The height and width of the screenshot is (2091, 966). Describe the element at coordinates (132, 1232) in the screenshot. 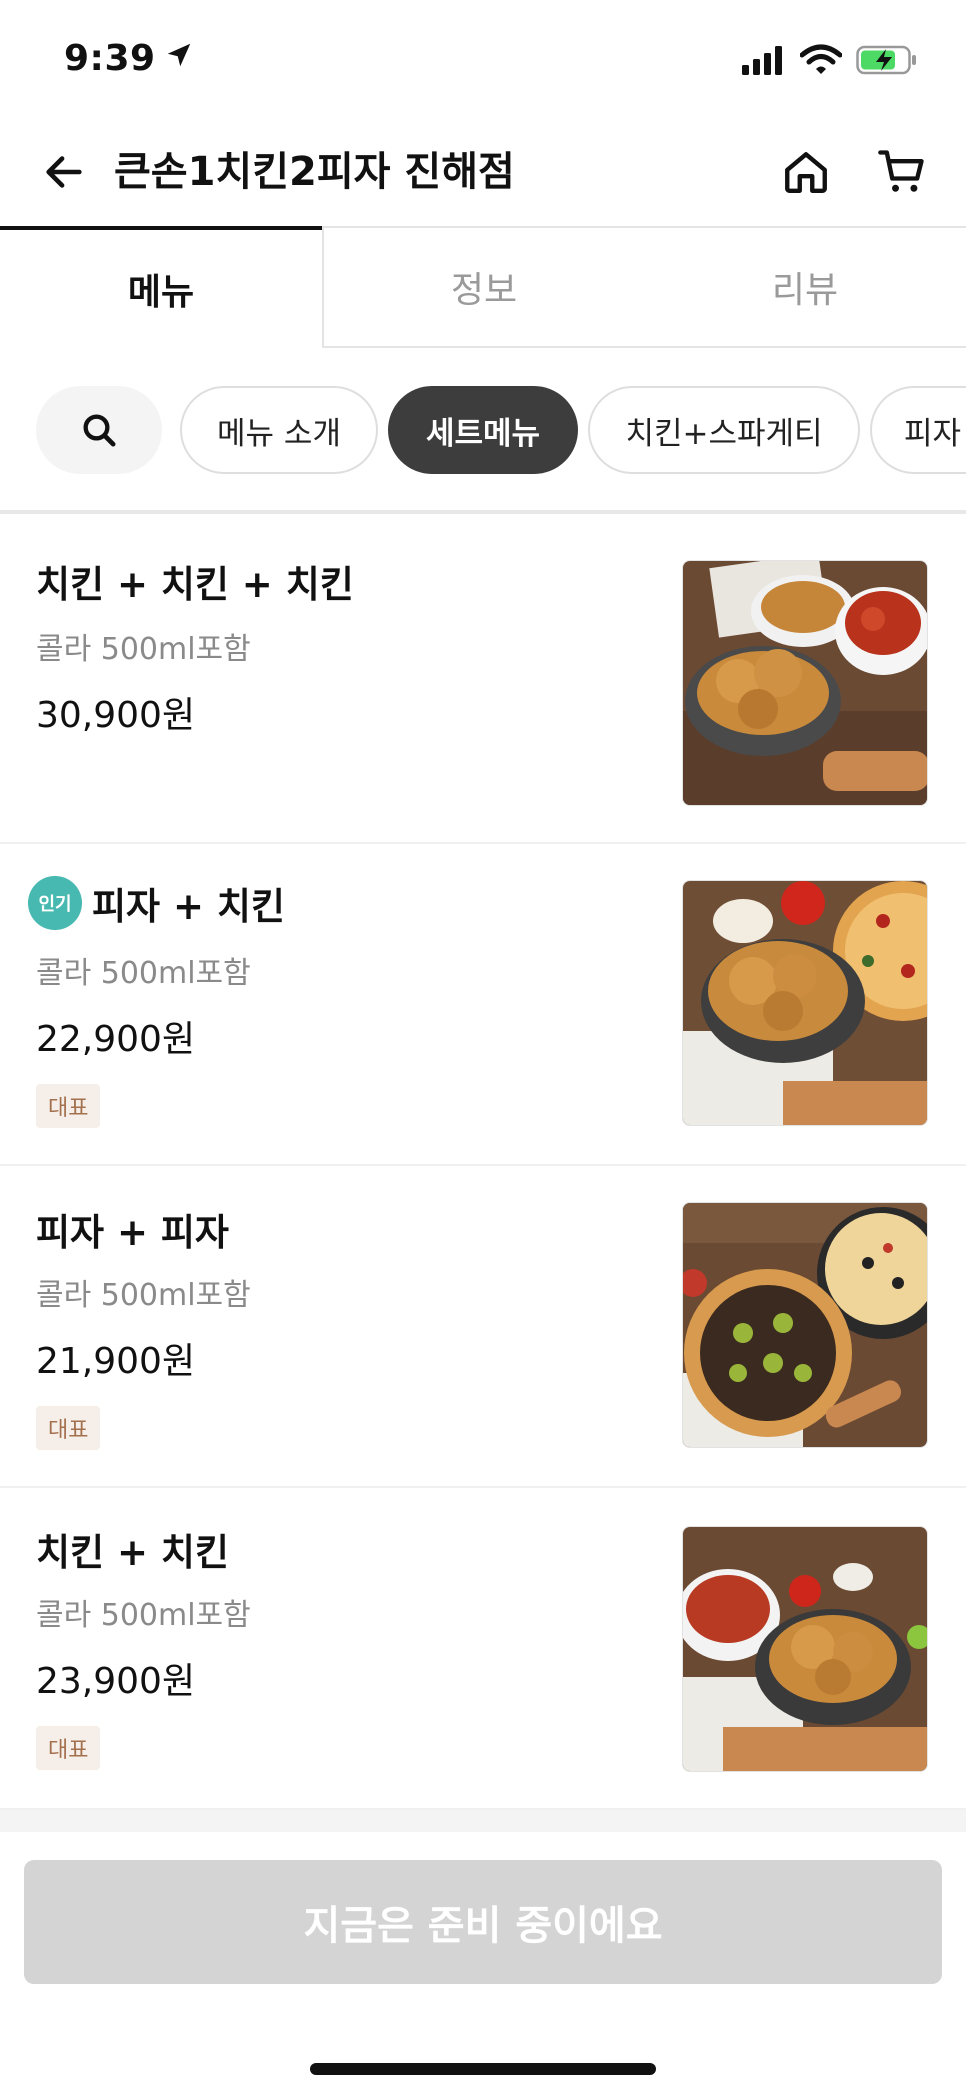

I see `menu-item-name-text: 피자 + 피자` at that location.